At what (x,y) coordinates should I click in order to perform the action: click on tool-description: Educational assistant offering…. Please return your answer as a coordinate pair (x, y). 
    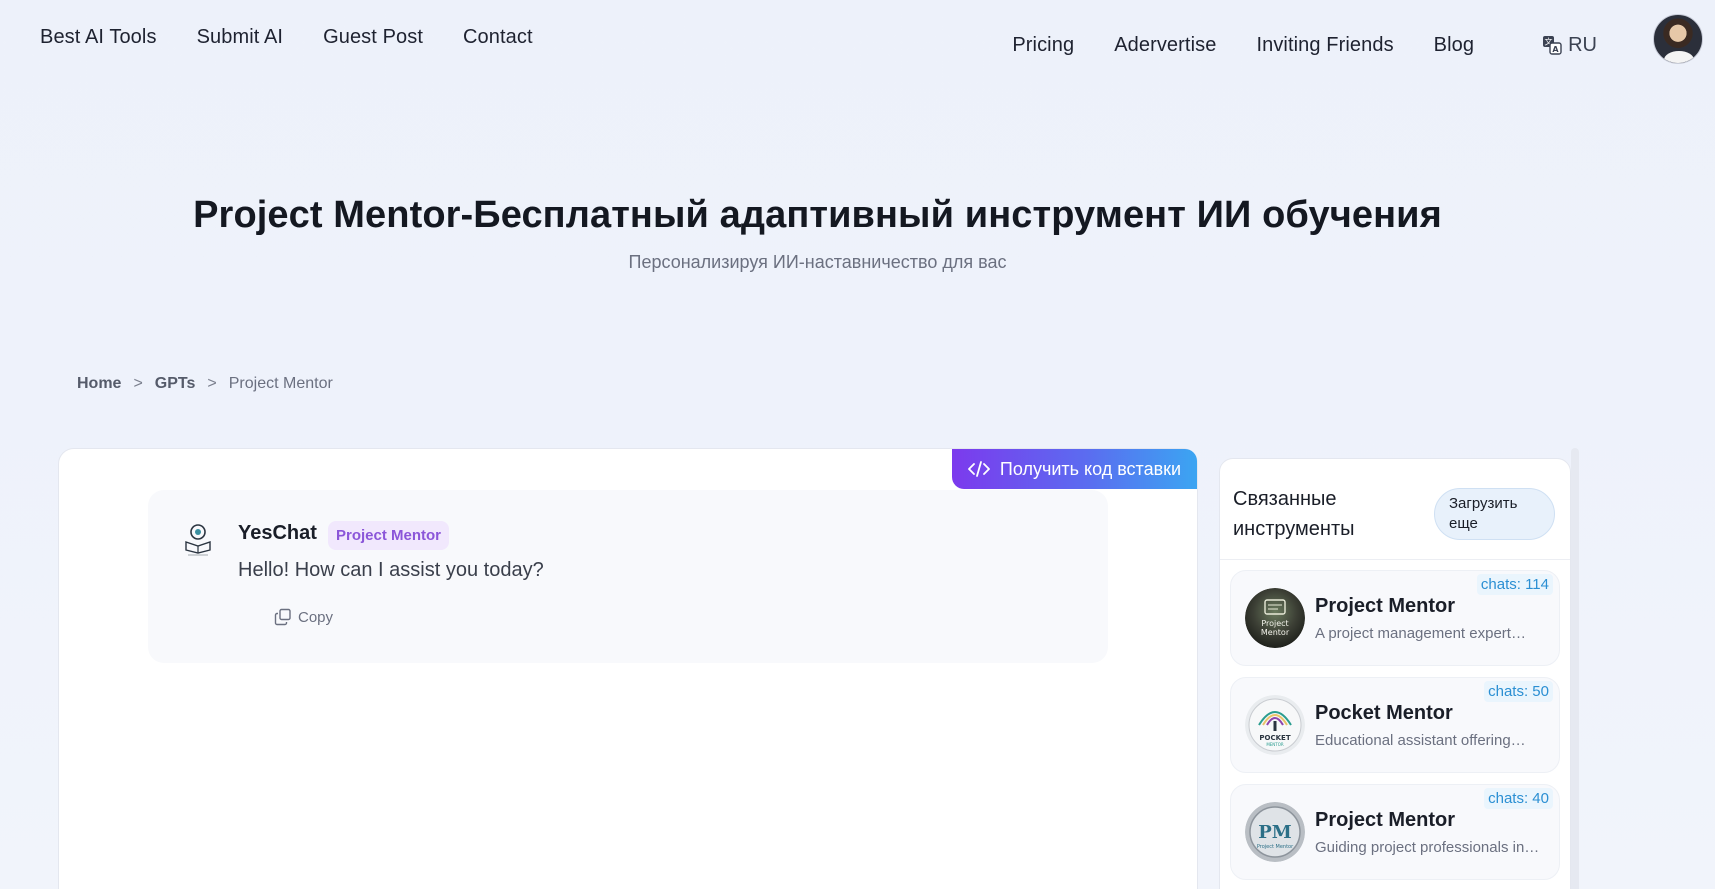
    Looking at the image, I should click on (1420, 740).